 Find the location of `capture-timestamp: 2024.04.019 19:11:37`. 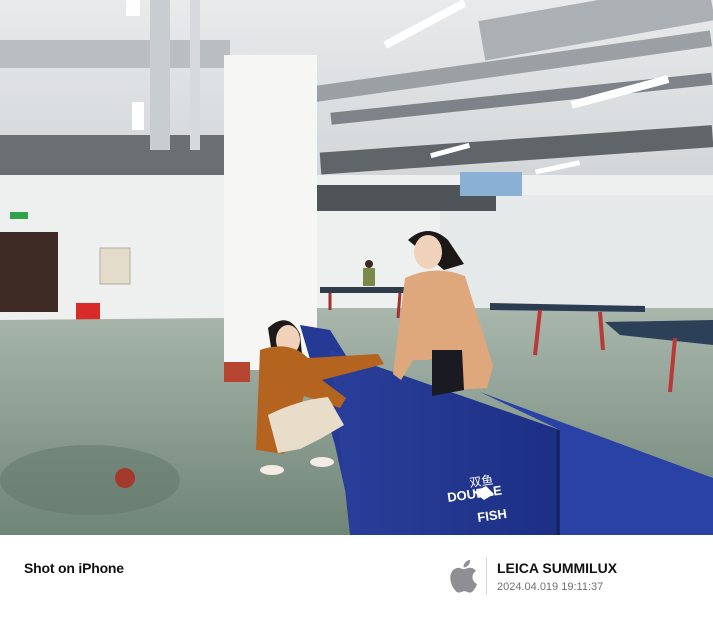

capture-timestamp: 2024.04.019 19:11:37 is located at coordinates (550, 587).